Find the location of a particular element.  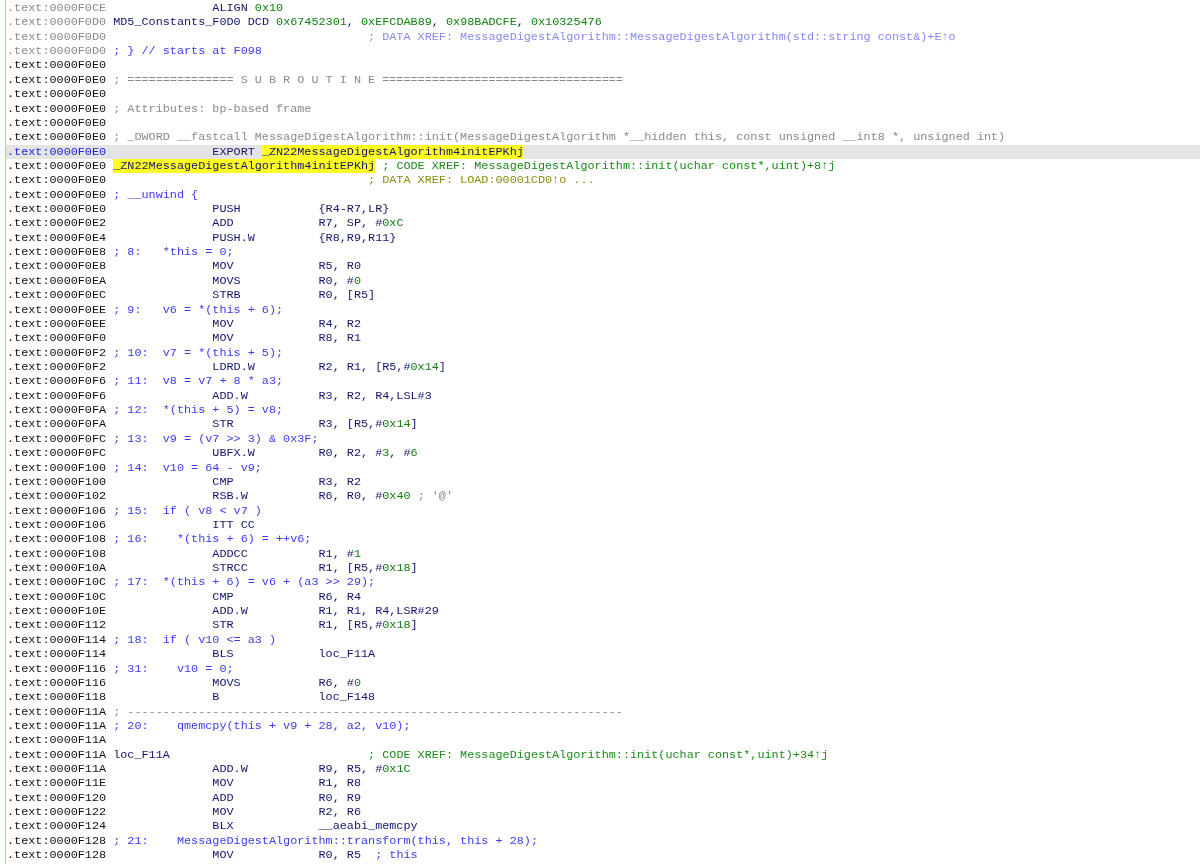

code-comment: ; =============== S U B R O U T I N E ================================== is located at coordinates (368, 80).